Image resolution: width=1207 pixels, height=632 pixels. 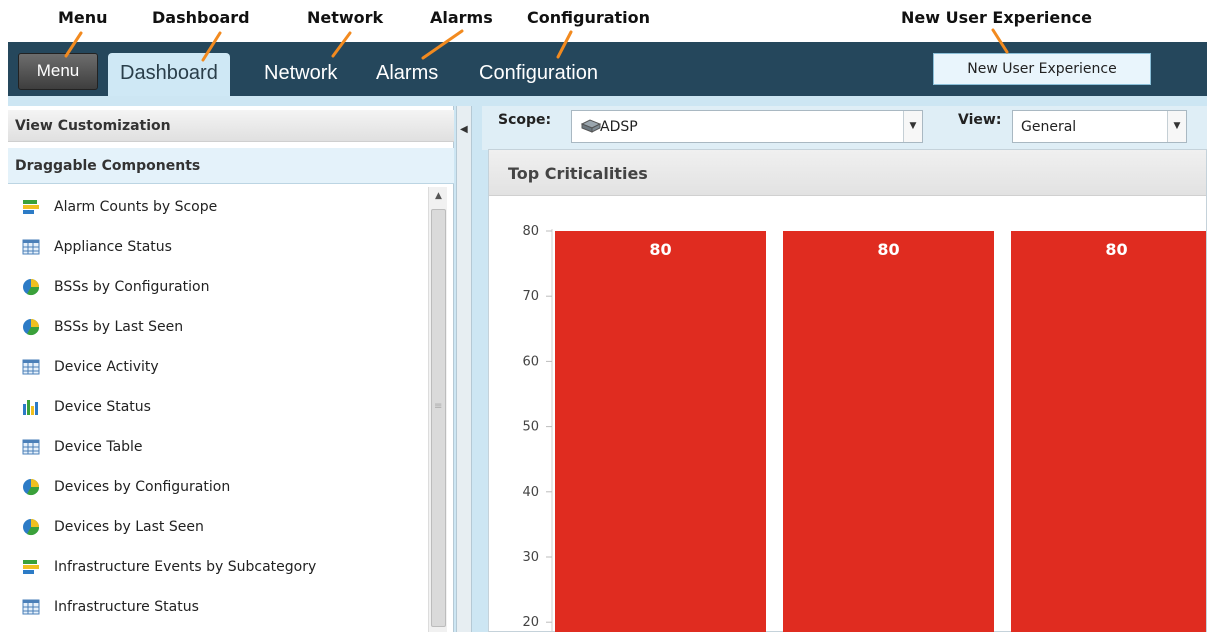 What do you see at coordinates (218, 527) in the screenshot?
I see `list-item-devices-by-last-seen: Devices by Last Seen` at bounding box center [218, 527].